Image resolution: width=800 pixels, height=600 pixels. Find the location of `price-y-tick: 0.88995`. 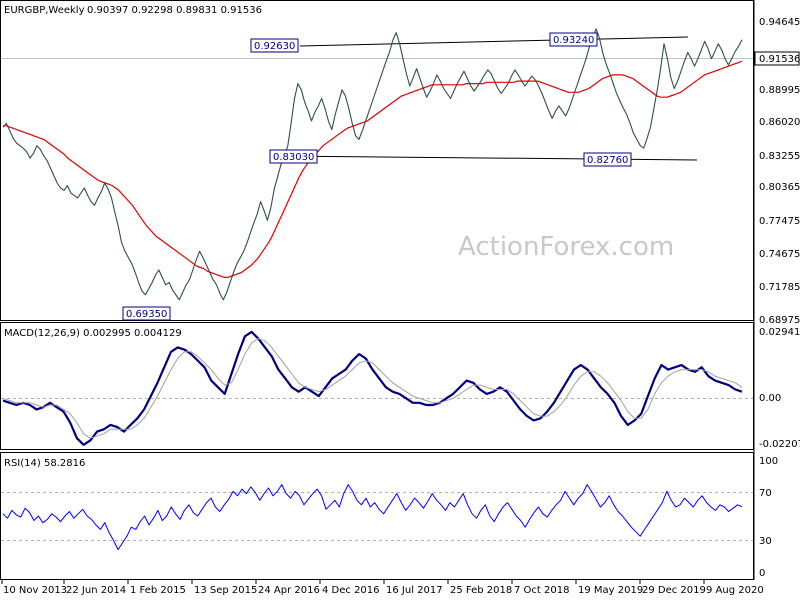

price-y-tick: 0.88995 is located at coordinates (779, 90).